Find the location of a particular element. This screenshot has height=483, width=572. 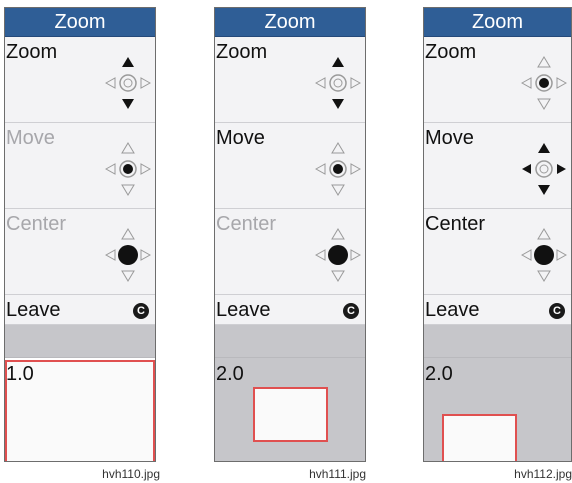

zoom-preview: 1.0 1.0 is located at coordinates (80, 409).